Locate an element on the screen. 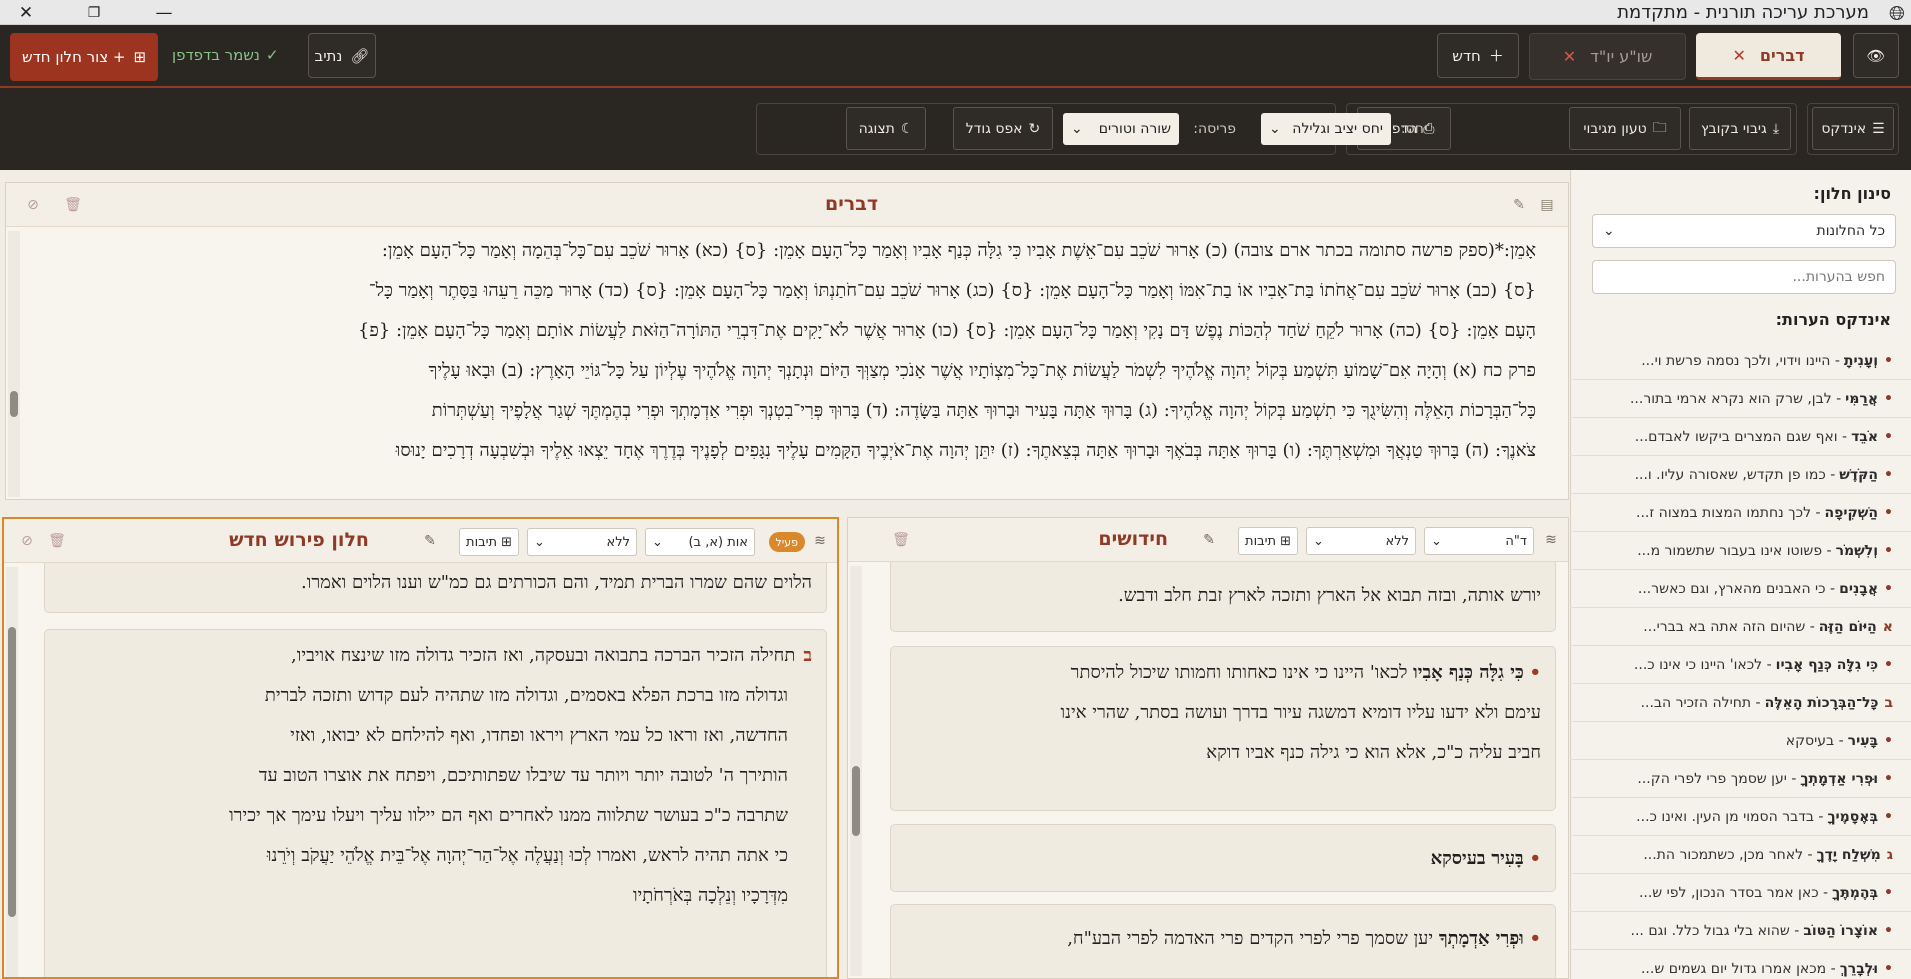  letter-style-select: אות (א, ב) ⌄ is located at coordinates (700, 542).